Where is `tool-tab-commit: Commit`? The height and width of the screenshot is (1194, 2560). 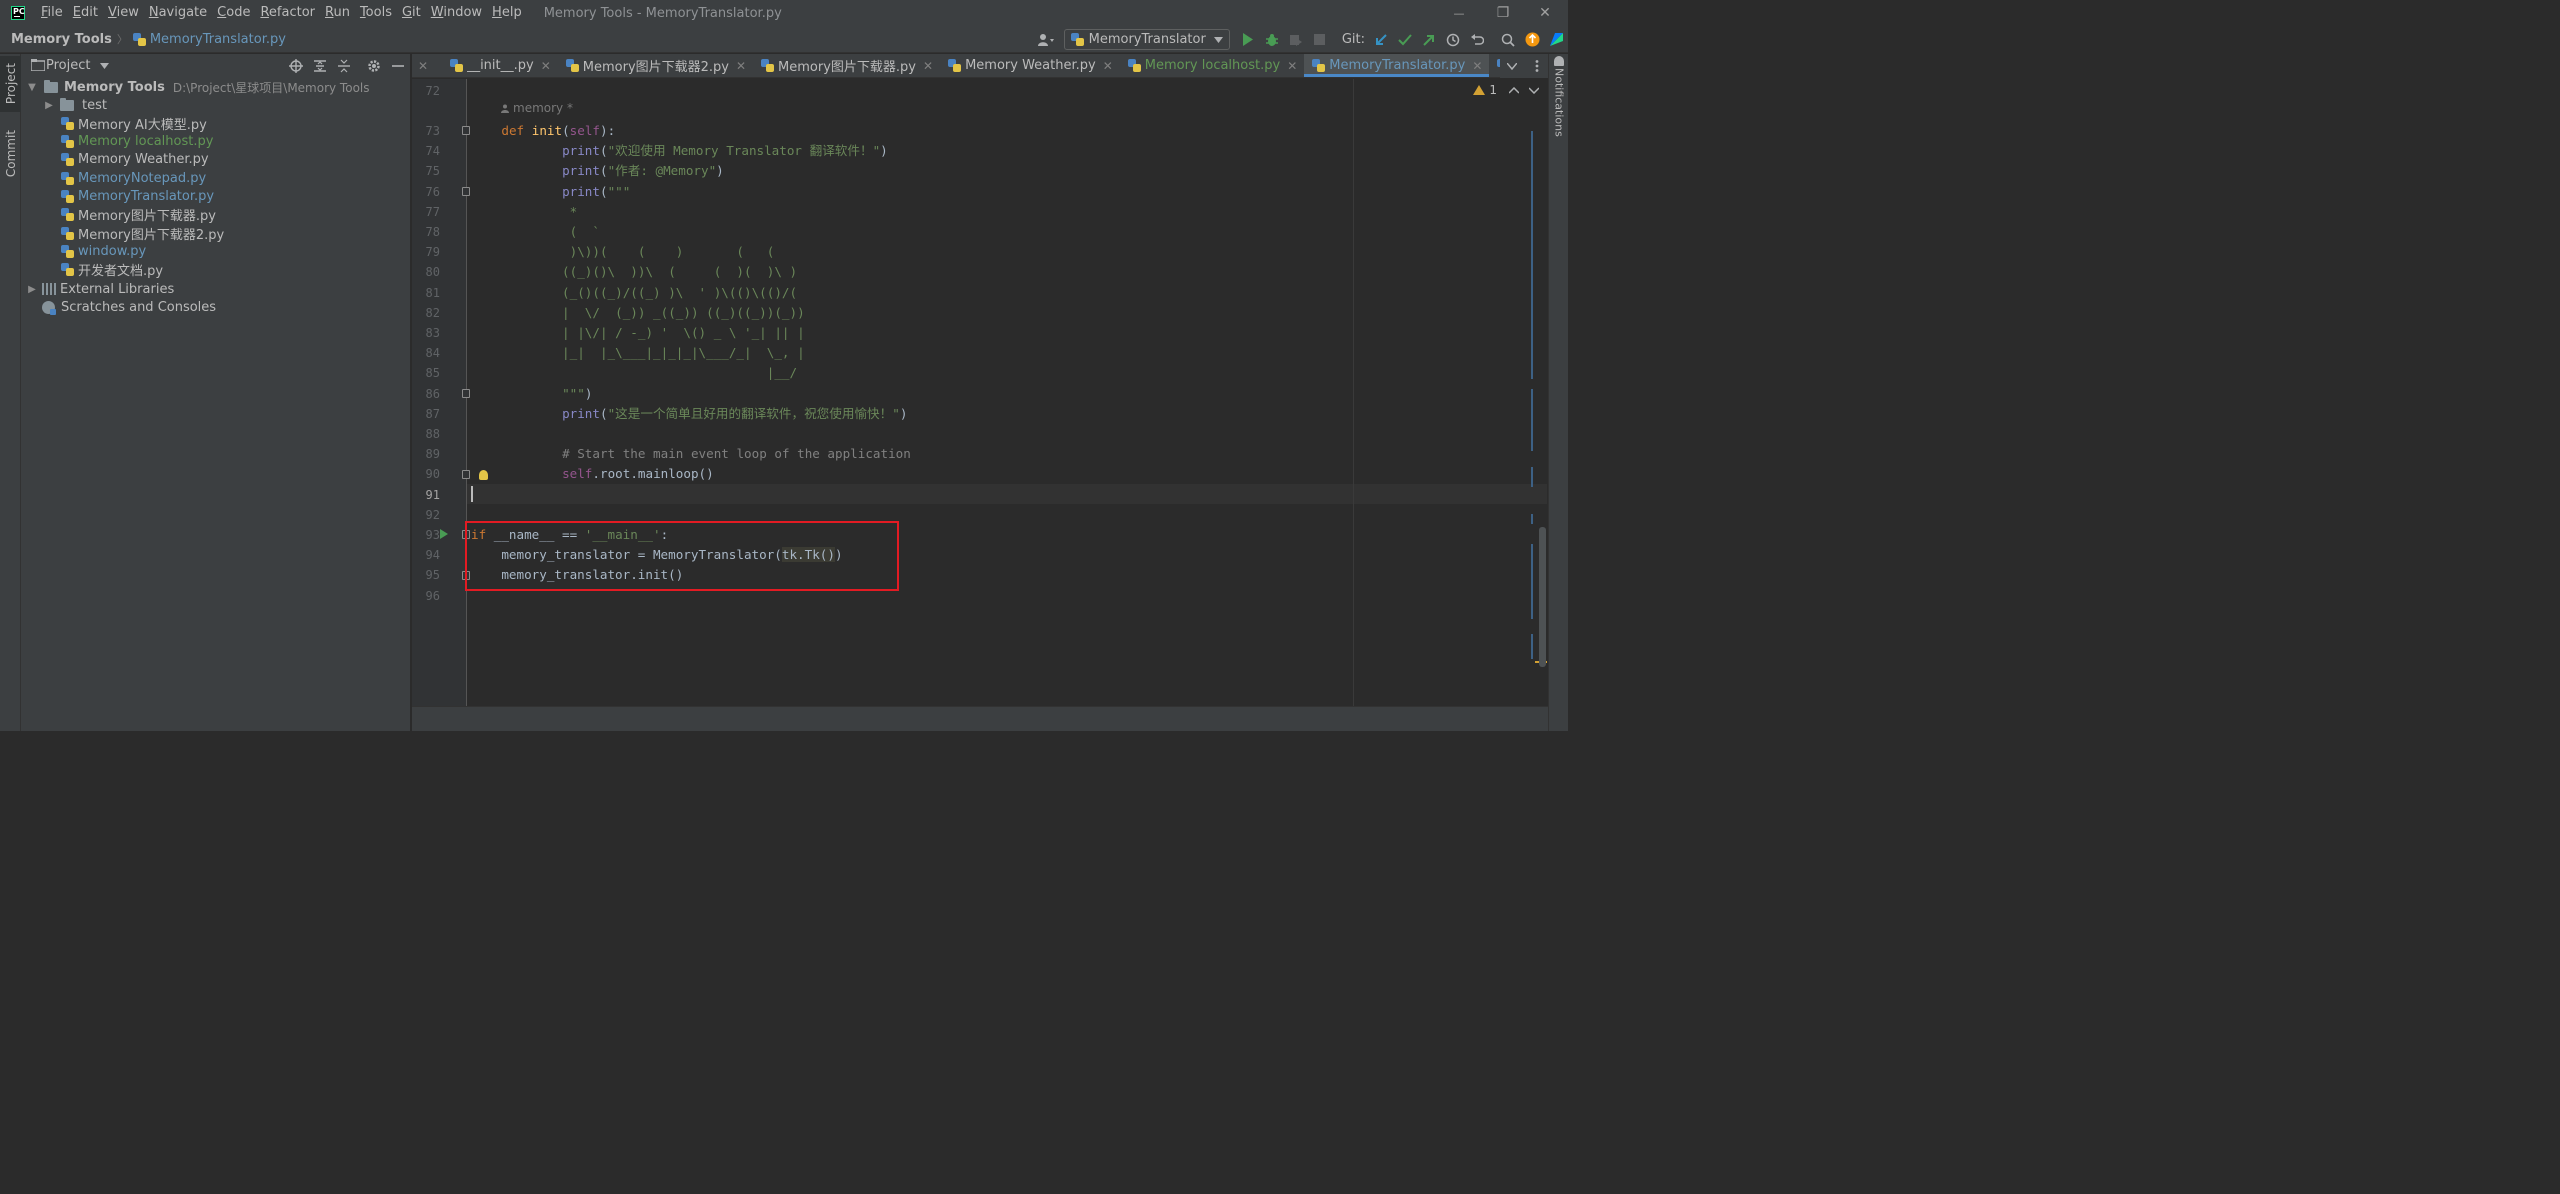 tool-tab-commit: Commit is located at coordinates (10, 154).